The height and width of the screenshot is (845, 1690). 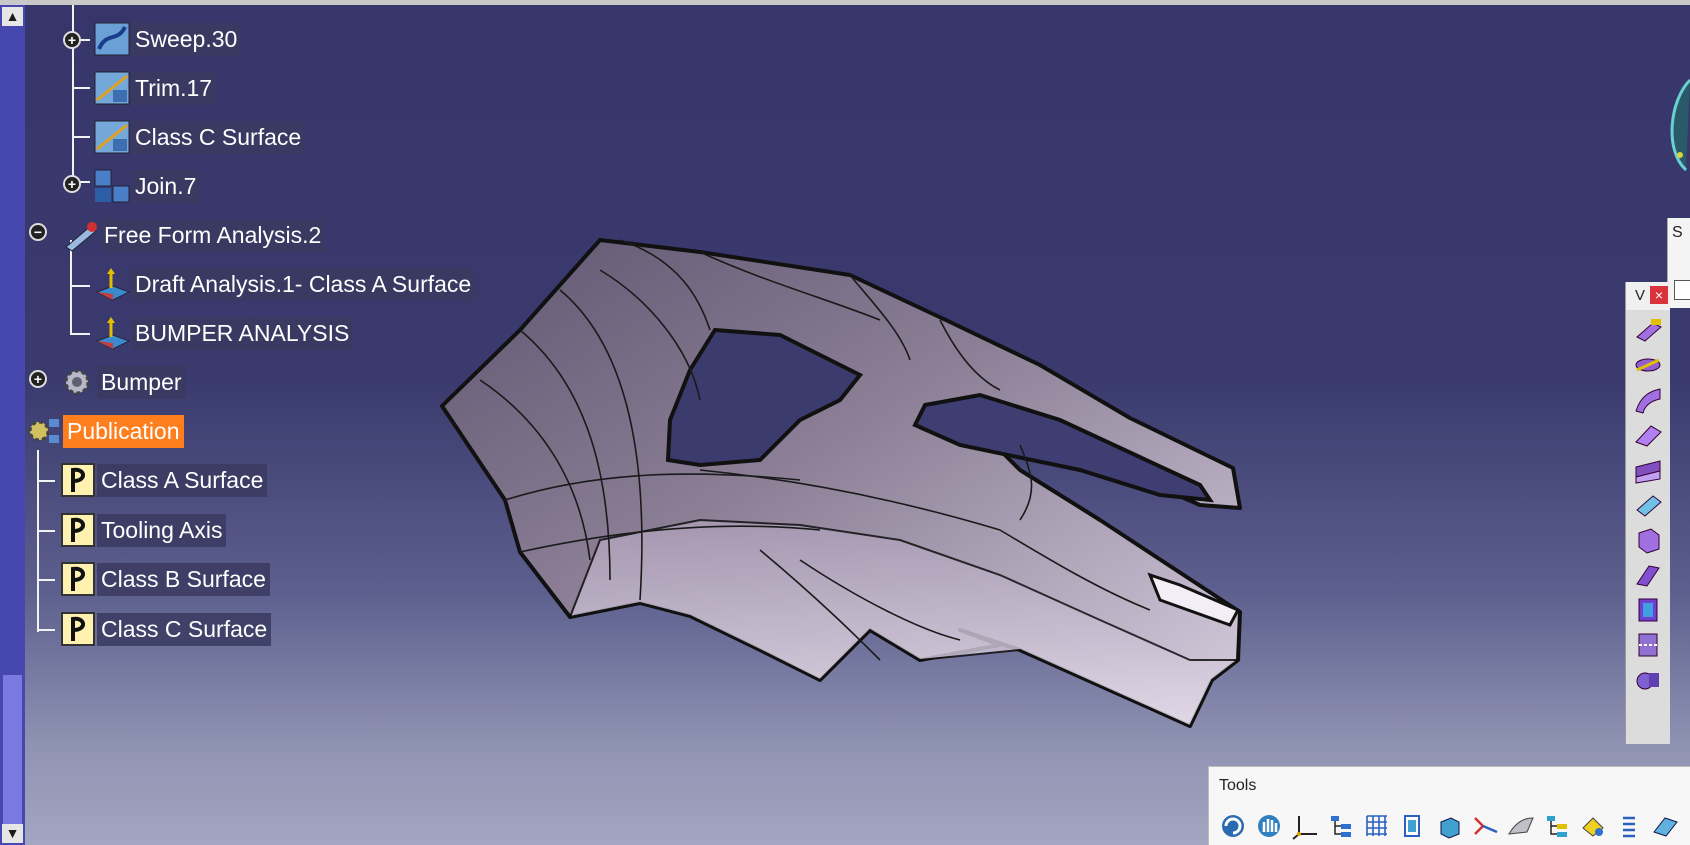 I want to click on tree-node-bumper-analysis: BUMPER ANALYSIS, so click(x=223, y=333).